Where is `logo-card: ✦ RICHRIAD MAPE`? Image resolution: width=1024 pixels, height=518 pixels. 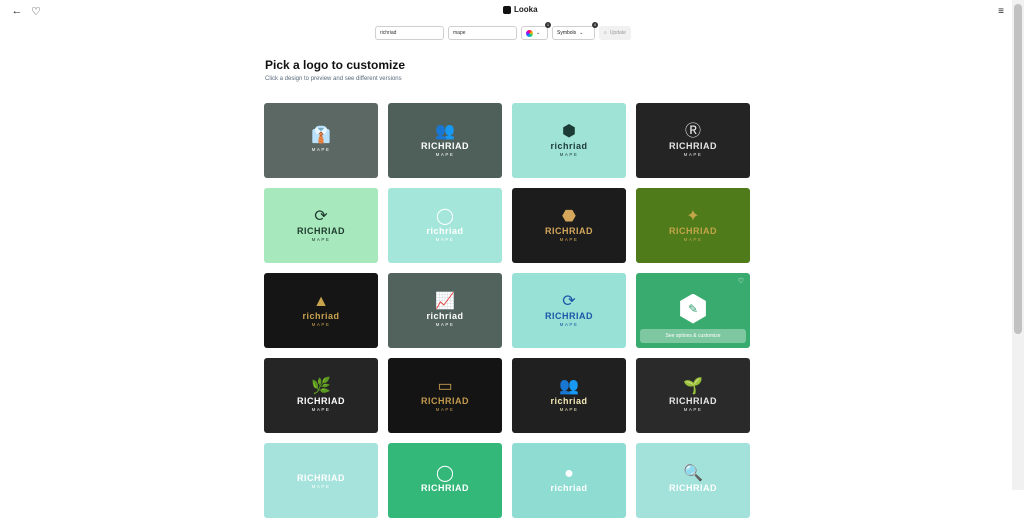 logo-card: ✦ RICHRIAD MAPE is located at coordinates (693, 225).